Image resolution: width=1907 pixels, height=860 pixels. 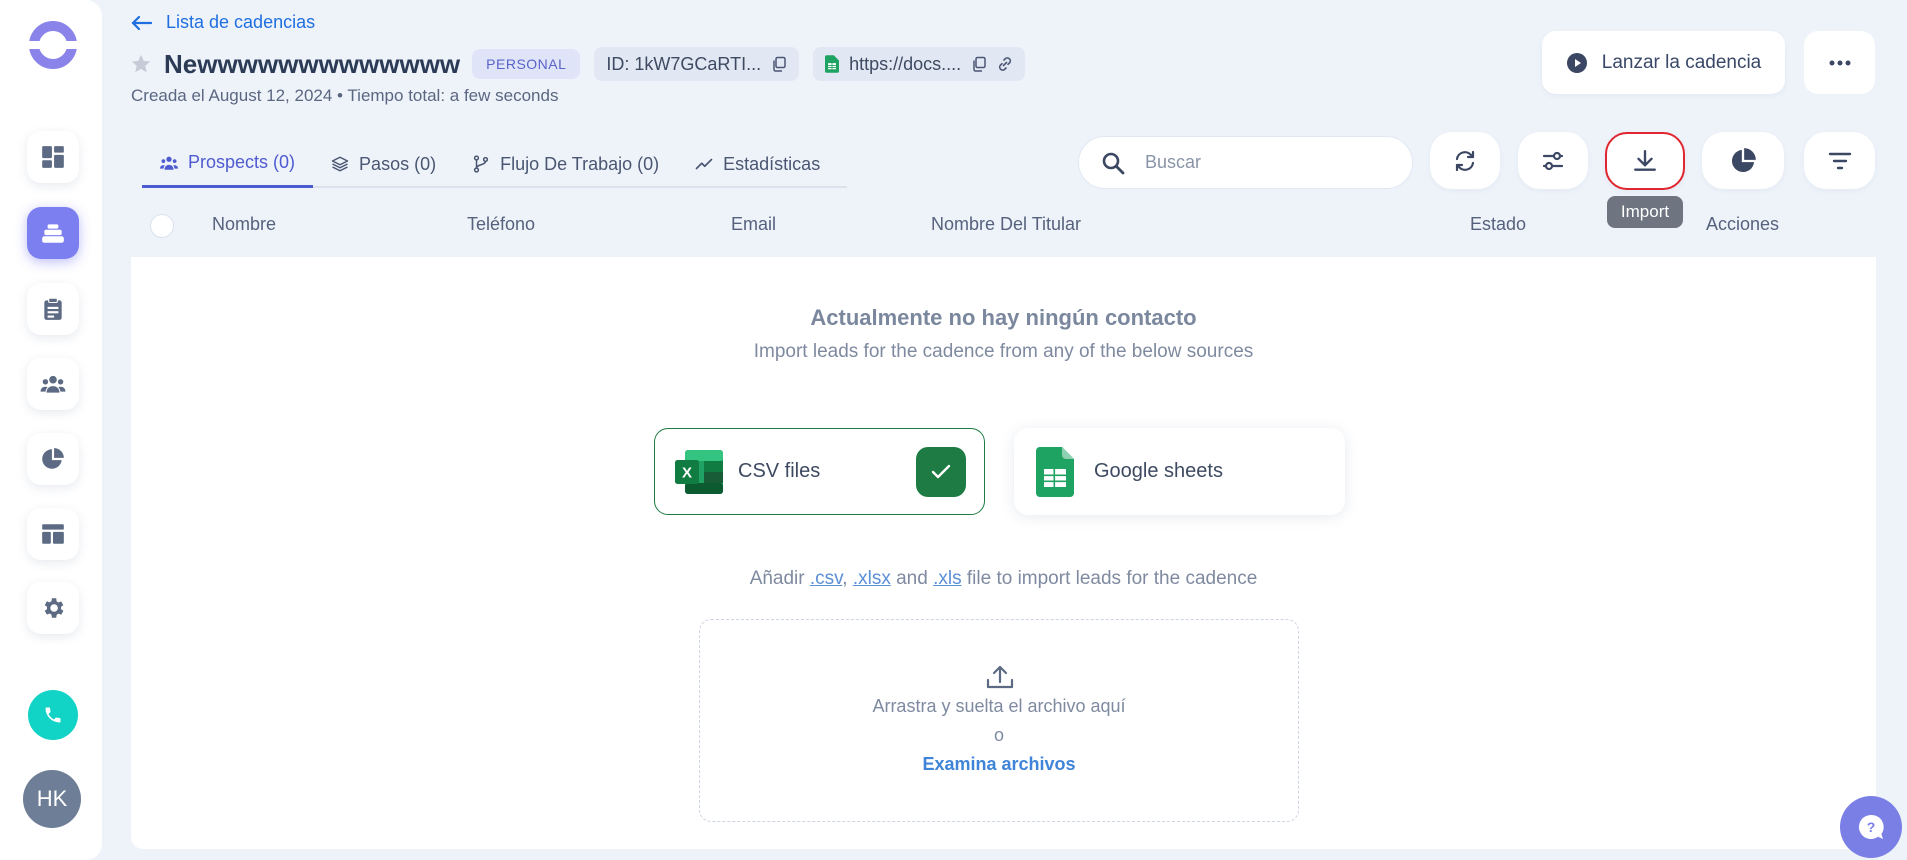 I want to click on column-header: Acciones, so click(x=1743, y=224).